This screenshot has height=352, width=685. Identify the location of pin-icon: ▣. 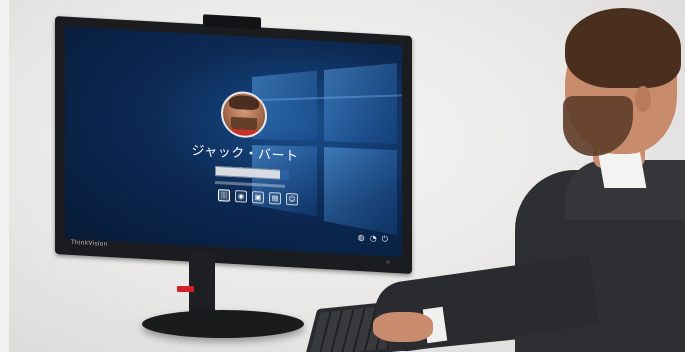
(258, 197).